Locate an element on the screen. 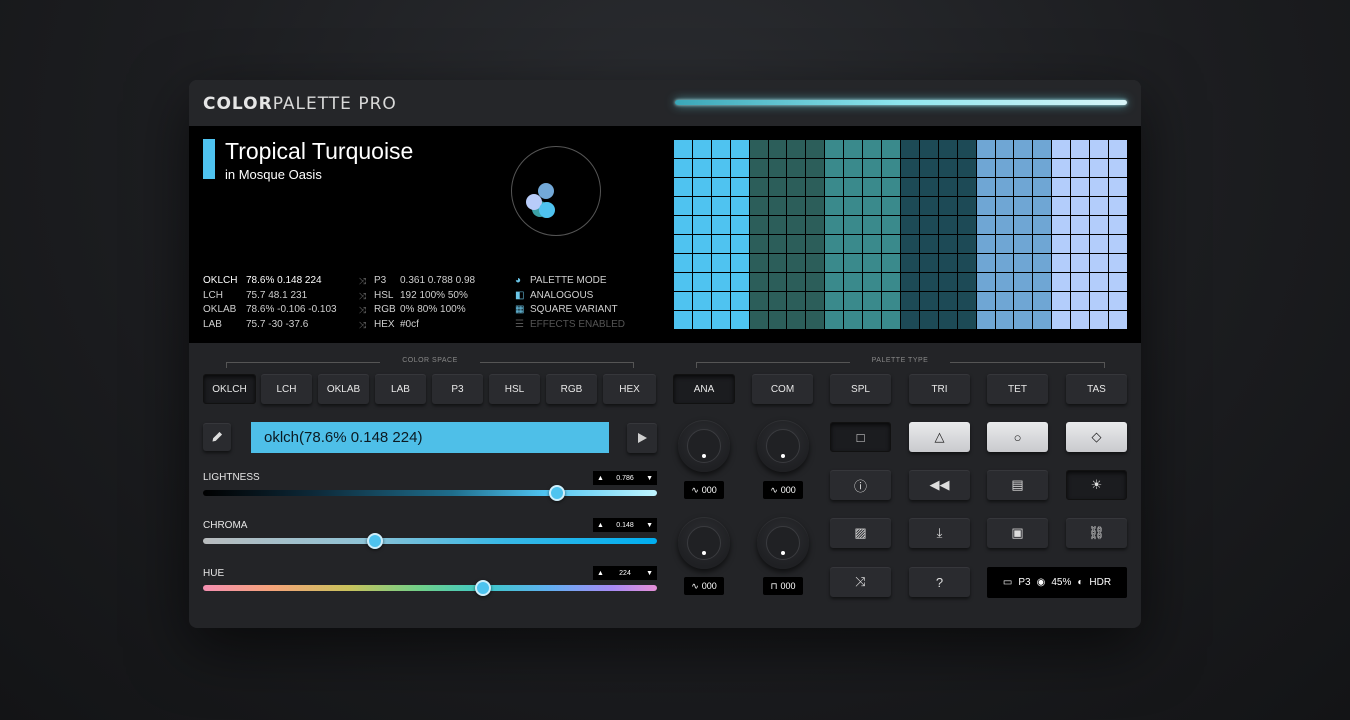  increment-icon: ▲ is located at coordinates (600, 525).